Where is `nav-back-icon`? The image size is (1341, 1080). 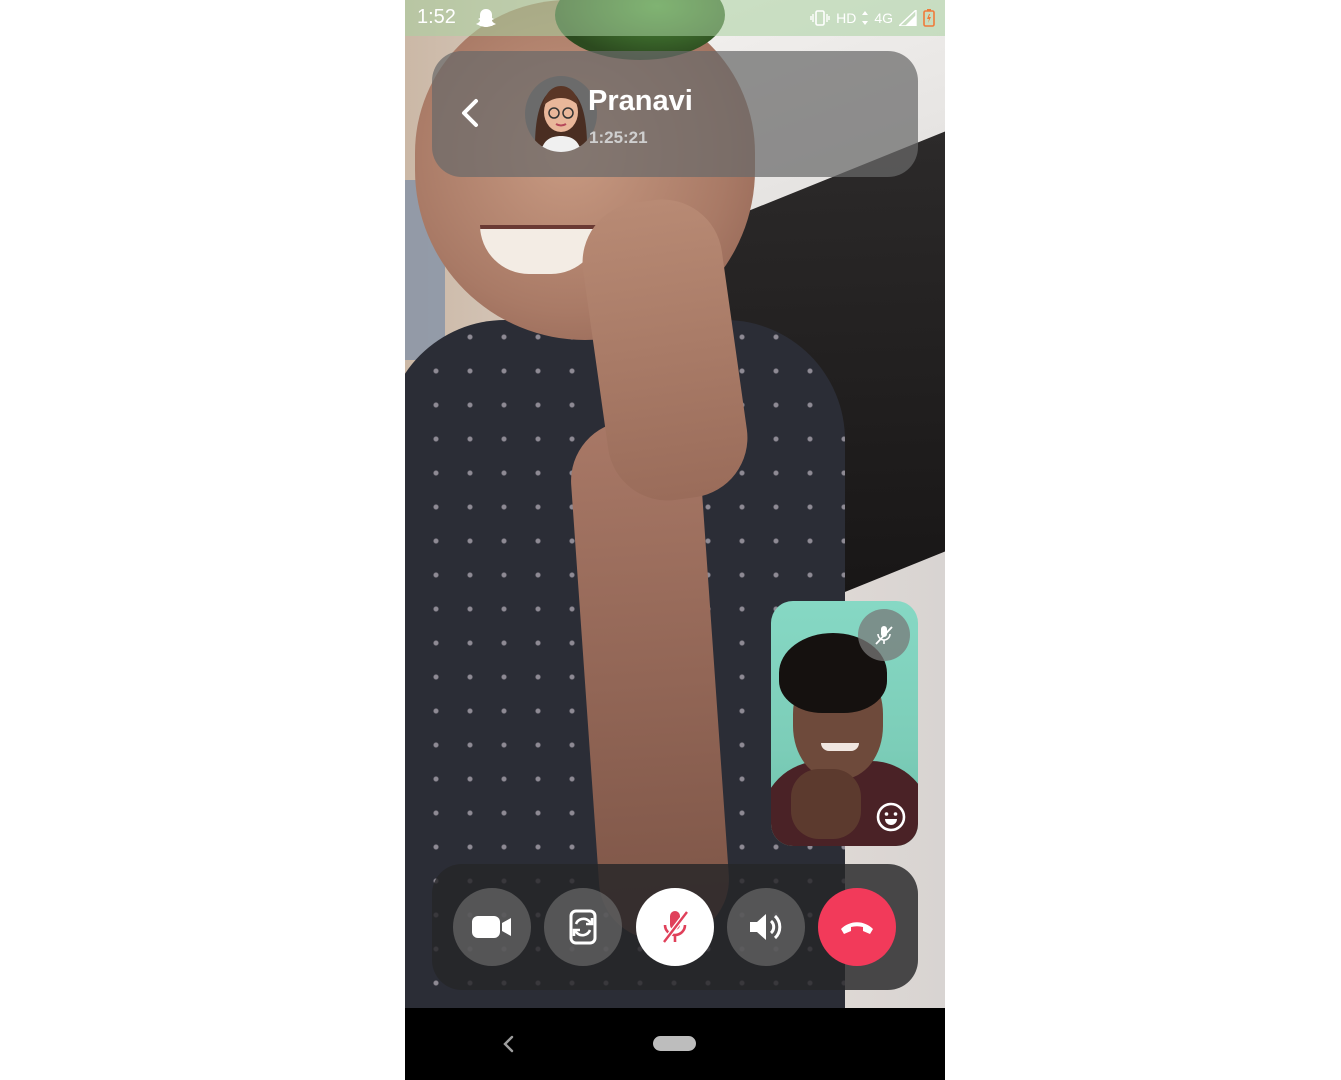 nav-back-icon is located at coordinates (508, 1044).